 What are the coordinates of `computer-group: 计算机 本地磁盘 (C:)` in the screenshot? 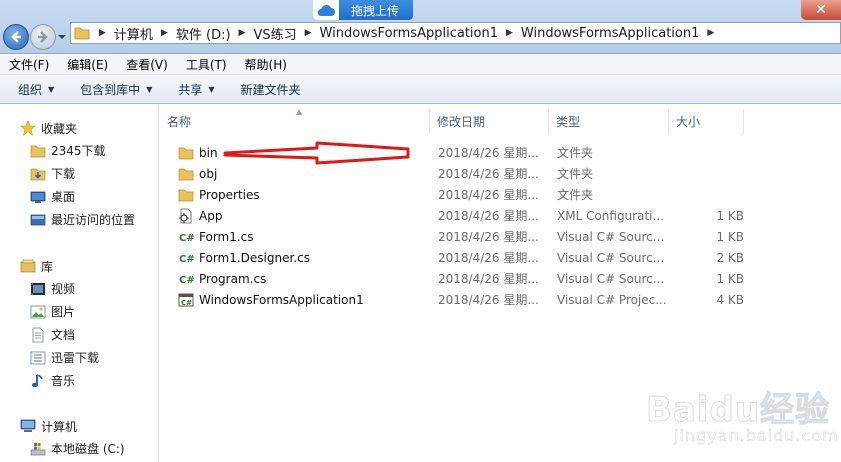 It's located at (79, 437).